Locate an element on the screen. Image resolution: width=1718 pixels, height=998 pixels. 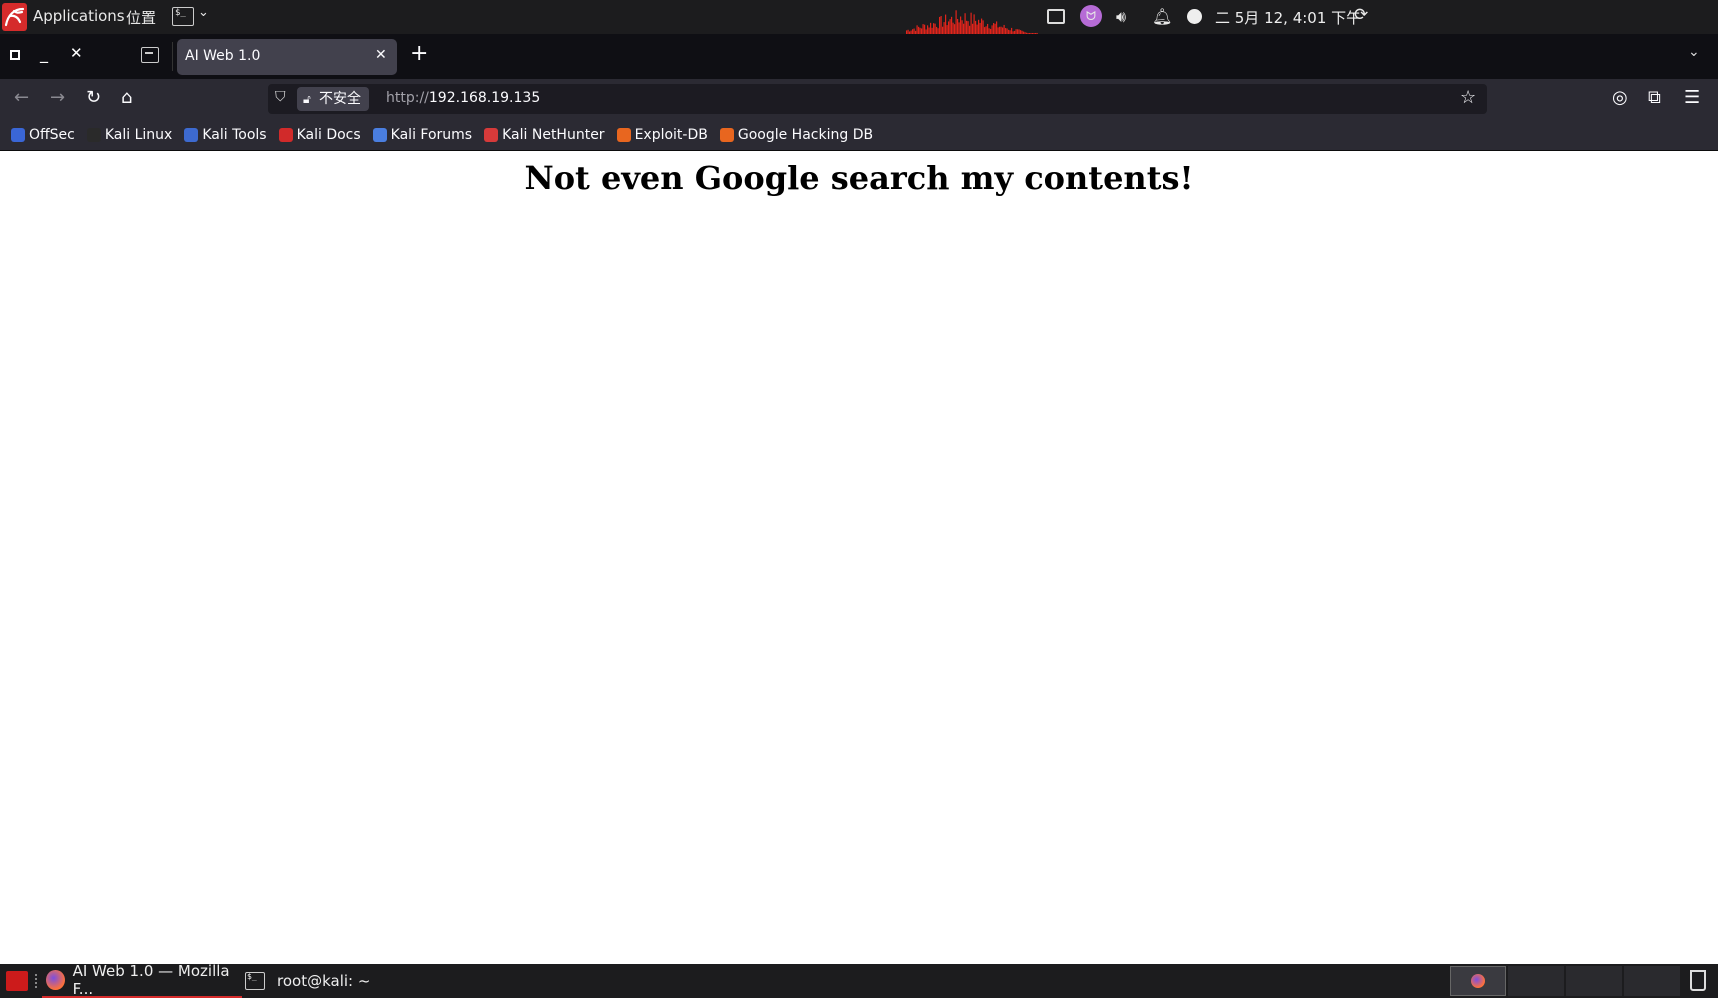
terminal-icon: $_ is located at coordinates (255, 981).